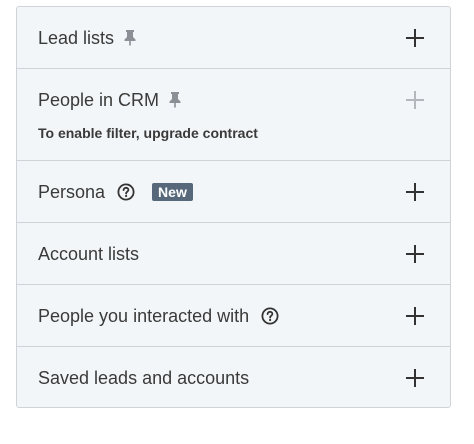 The width and height of the screenshot is (474, 444). What do you see at coordinates (144, 315) in the screenshot?
I see `filter-label-people-interacted: People you interacted with` at bounding box center [144, 315].